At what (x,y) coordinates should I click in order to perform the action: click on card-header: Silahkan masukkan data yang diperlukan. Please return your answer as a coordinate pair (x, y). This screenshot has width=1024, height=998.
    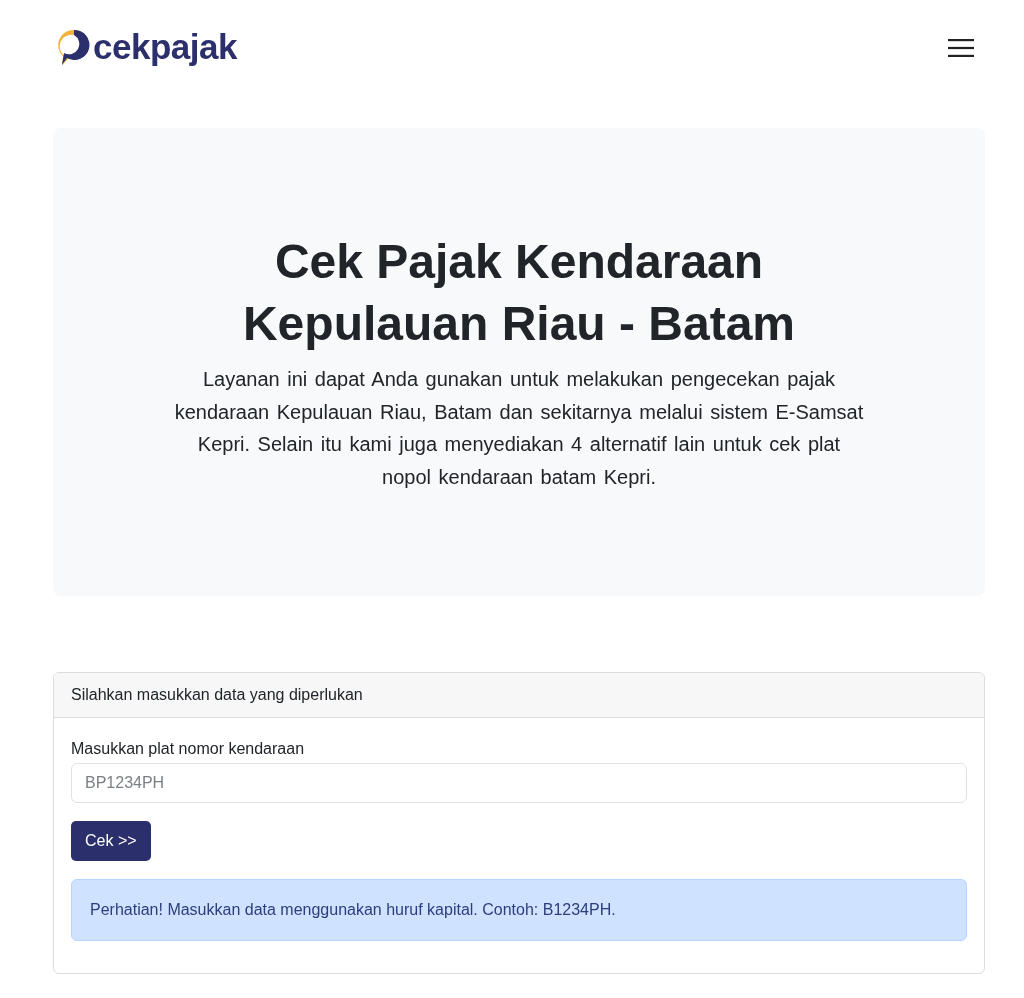
    Looking at the image, I should click on (519, 695).